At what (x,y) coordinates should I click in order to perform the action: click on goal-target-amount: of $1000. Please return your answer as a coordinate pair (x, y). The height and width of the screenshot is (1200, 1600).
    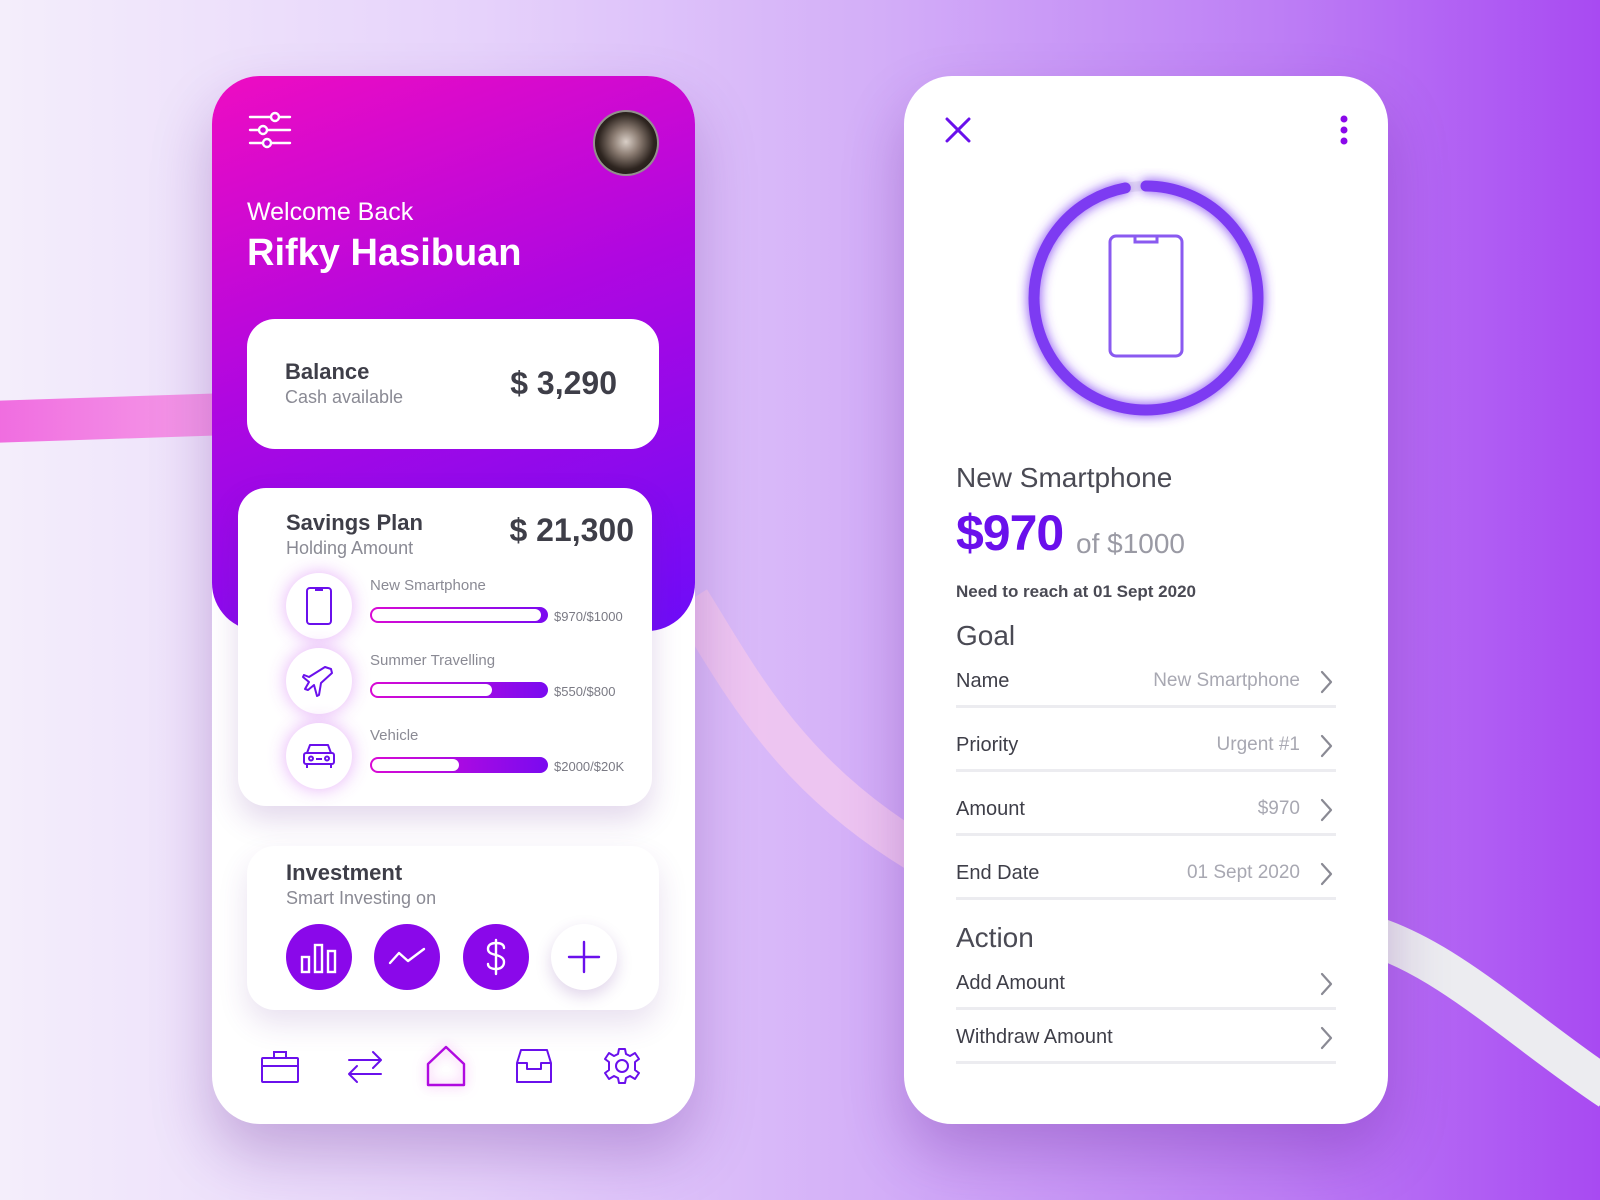
    Looking at the image, I should click on (1130, 543).